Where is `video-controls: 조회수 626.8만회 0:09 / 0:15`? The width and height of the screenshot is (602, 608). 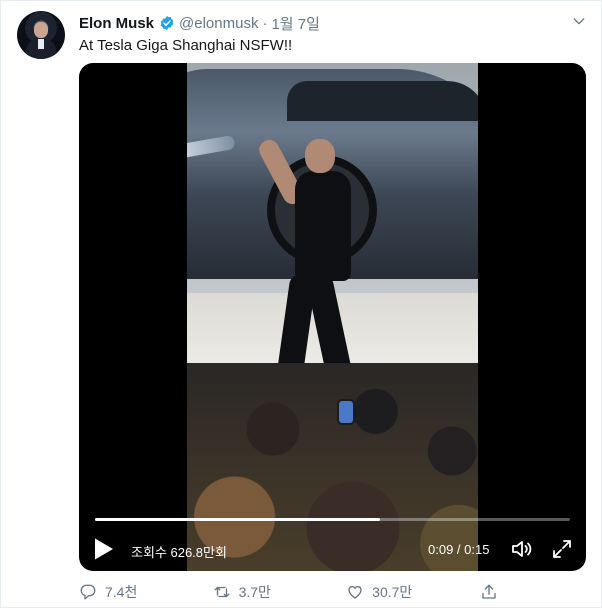
video-controls: 조회수 626.8만회 0:09 / 0:15 is located at coordinates (332, 549).